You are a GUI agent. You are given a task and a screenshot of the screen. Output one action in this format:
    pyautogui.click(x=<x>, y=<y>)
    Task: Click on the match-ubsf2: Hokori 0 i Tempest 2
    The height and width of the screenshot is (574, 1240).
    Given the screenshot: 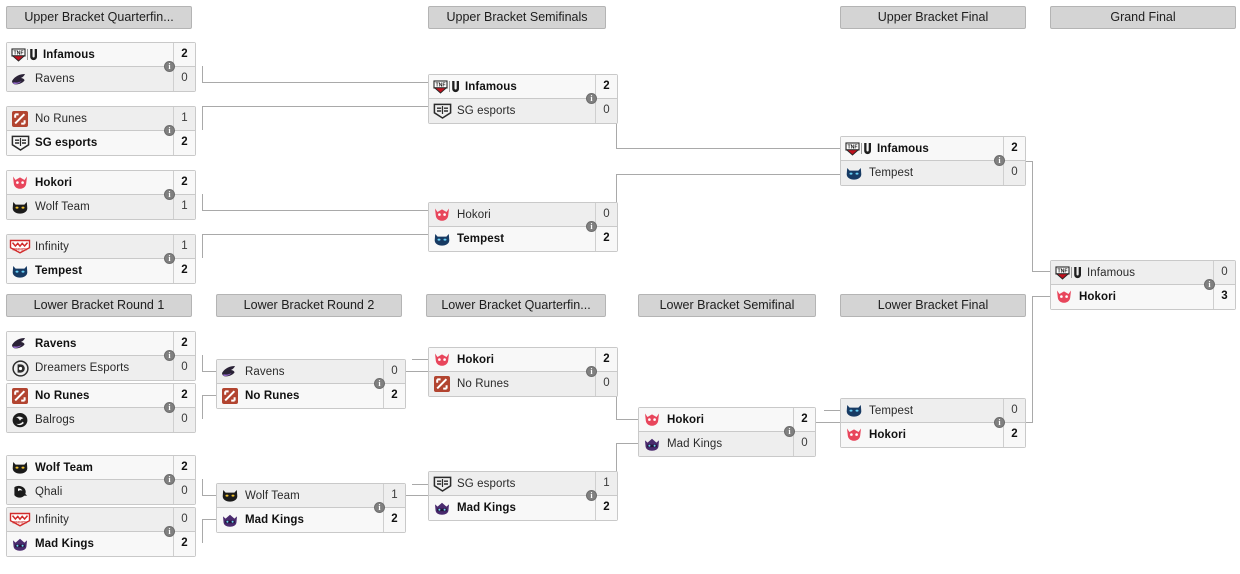 What is the action you would take?
    pyautogui.click(x=523, y=227)
    